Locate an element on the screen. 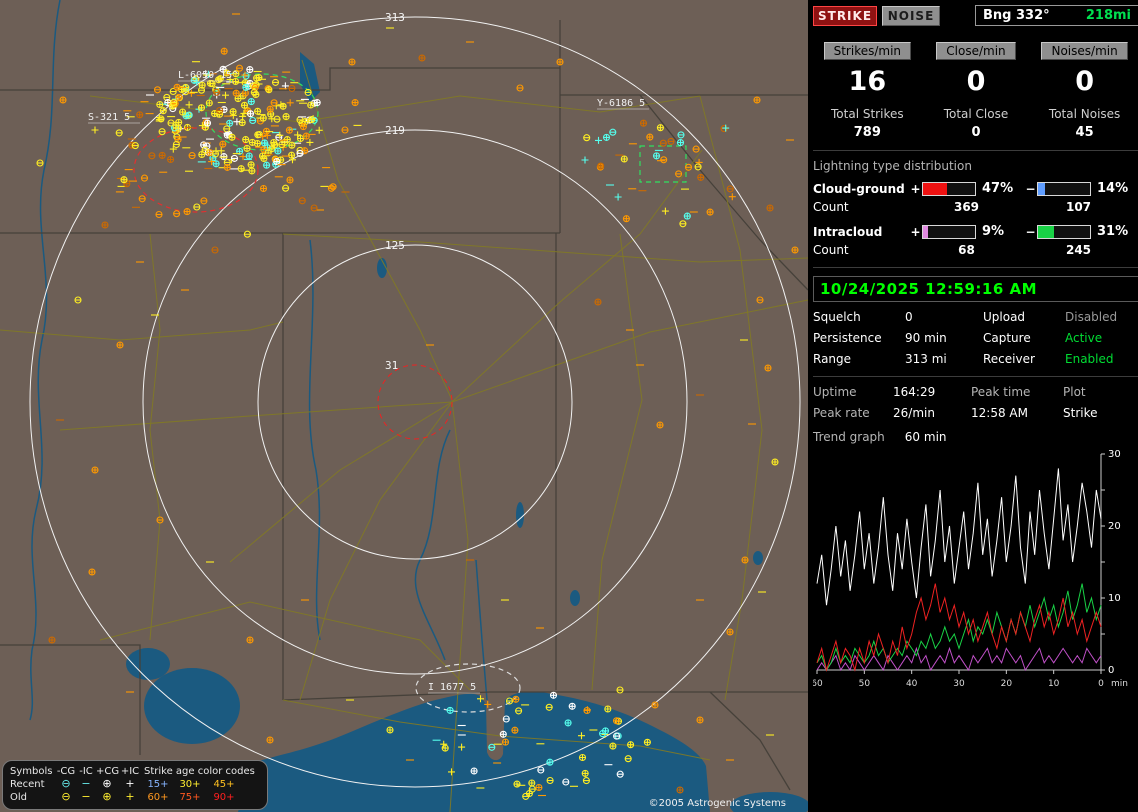  total-noises-value: 45 is located at coordinates (1084, 132).